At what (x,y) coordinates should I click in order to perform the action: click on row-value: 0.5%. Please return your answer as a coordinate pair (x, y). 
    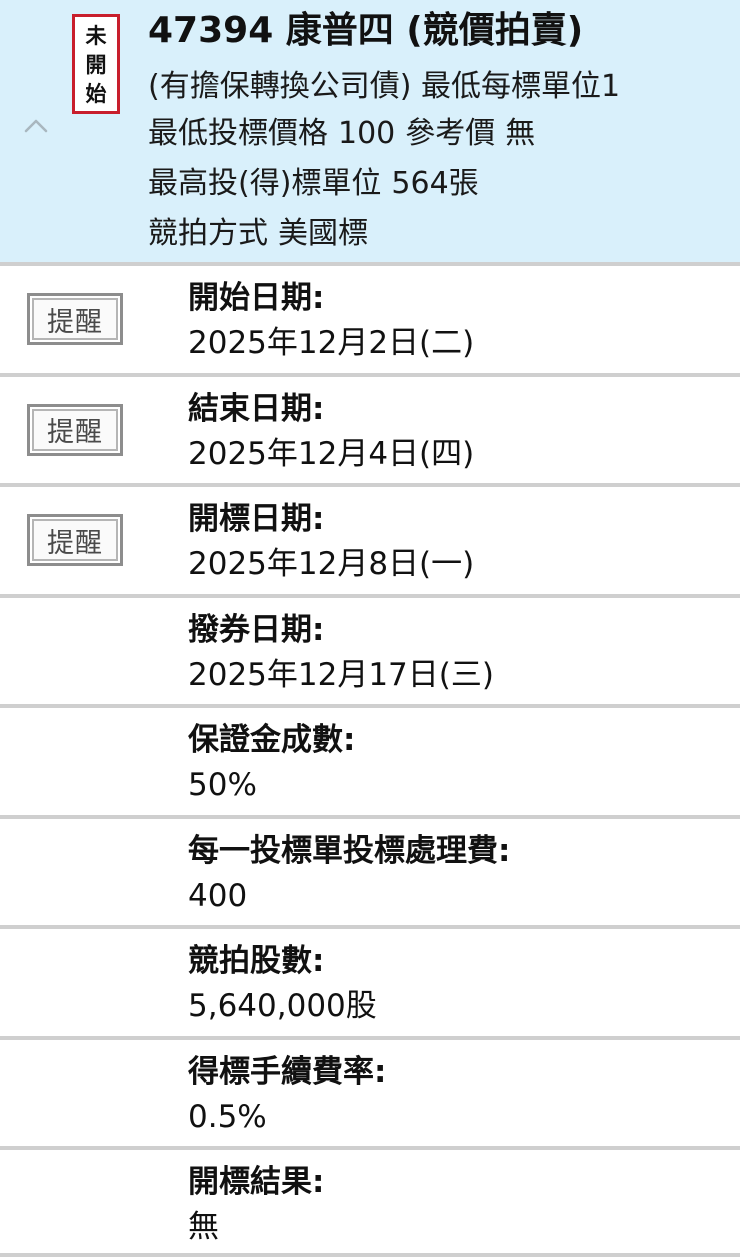
    Looking at the image, I should click on (227, 1116).